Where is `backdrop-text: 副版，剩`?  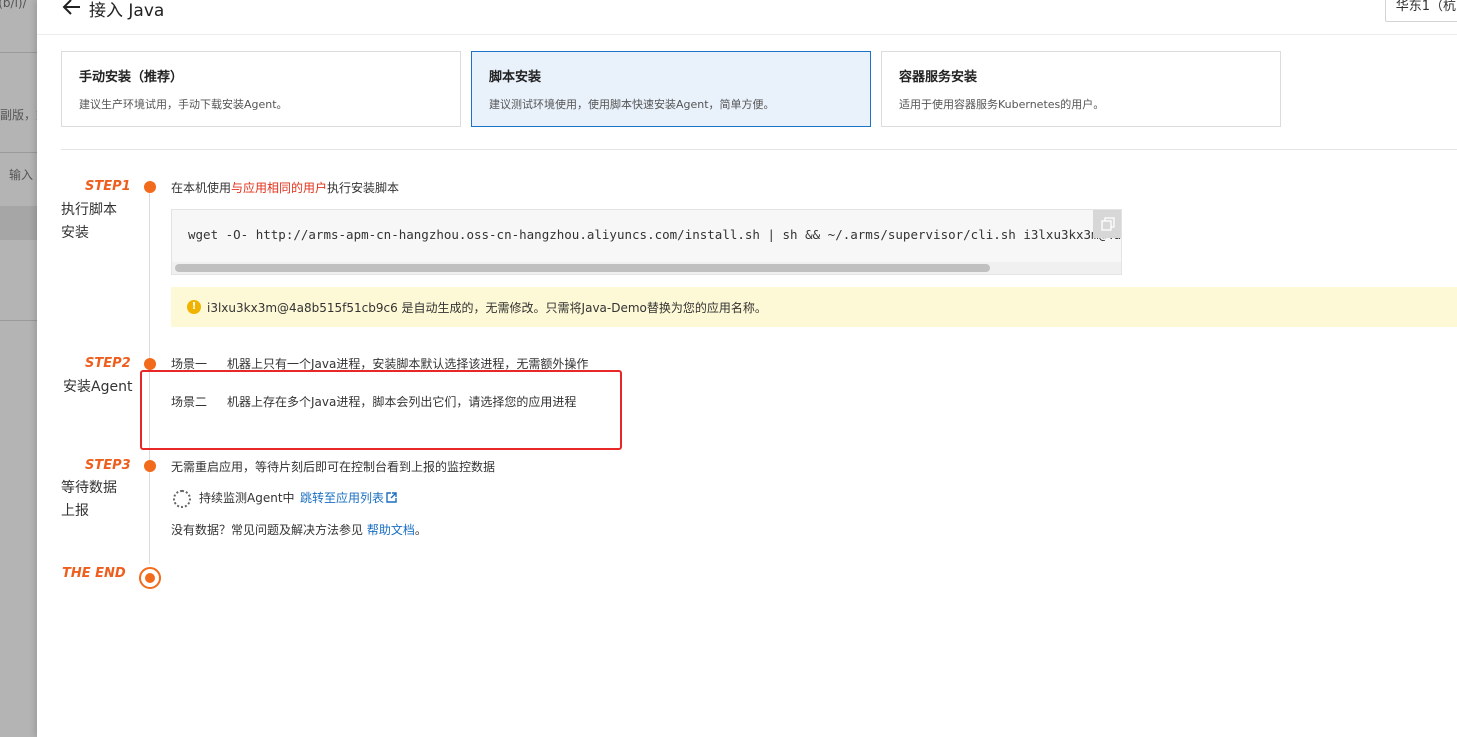 backdrop-text: 副版，剩 is located at coordinates (18, 115).